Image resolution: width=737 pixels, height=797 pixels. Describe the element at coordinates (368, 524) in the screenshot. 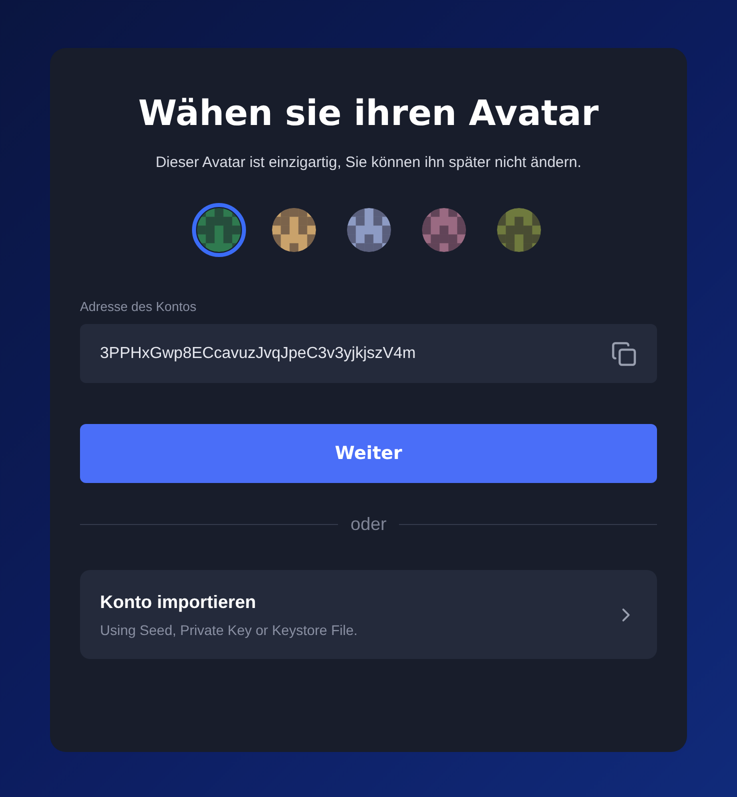

I see `divider-label: oder` at that location.